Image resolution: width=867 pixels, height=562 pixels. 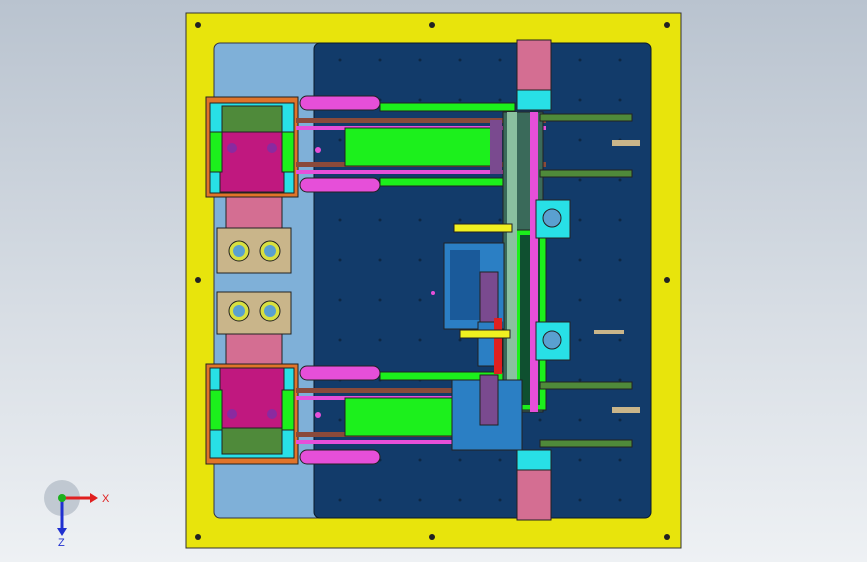 What do you see at coordinates (252, 378) in the screenshot?
I see `lower-clamp-assembly` at bounding box center [252, 378].